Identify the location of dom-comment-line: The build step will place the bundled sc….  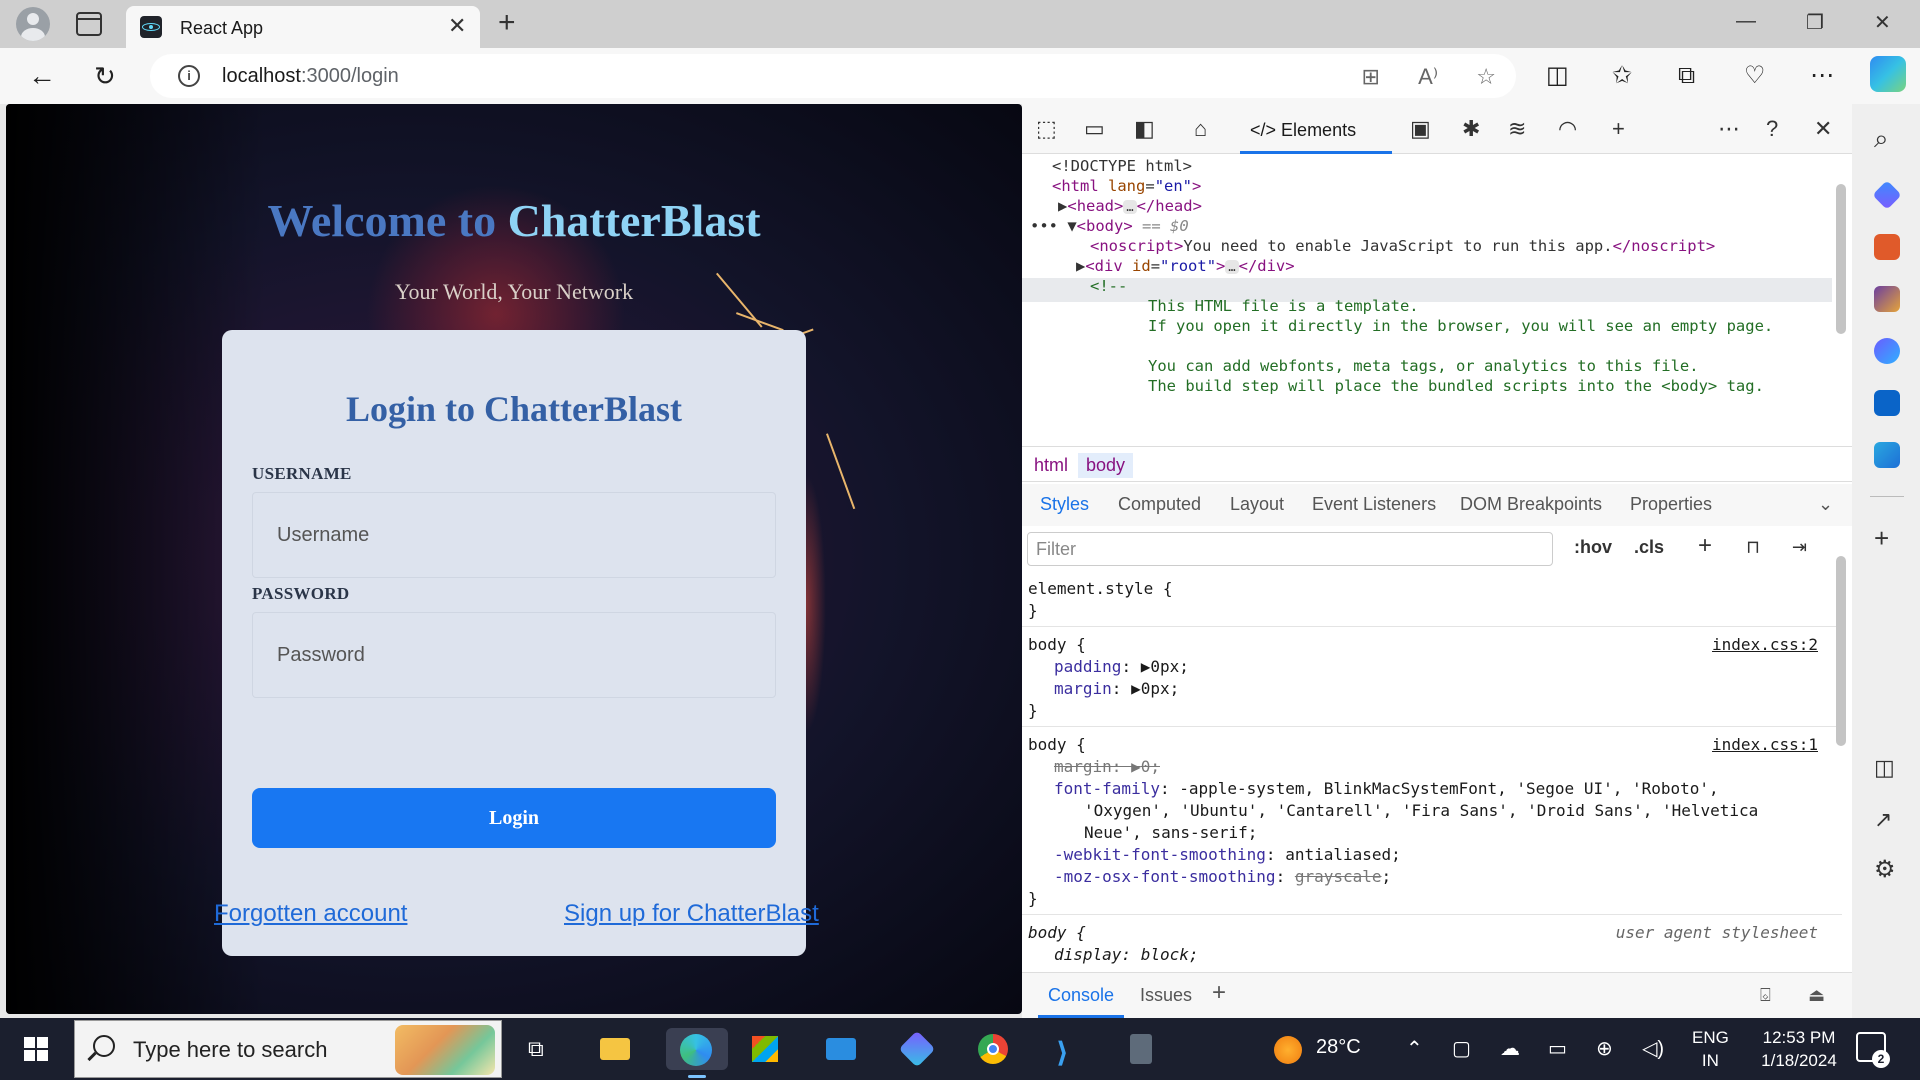
(1456, 386).